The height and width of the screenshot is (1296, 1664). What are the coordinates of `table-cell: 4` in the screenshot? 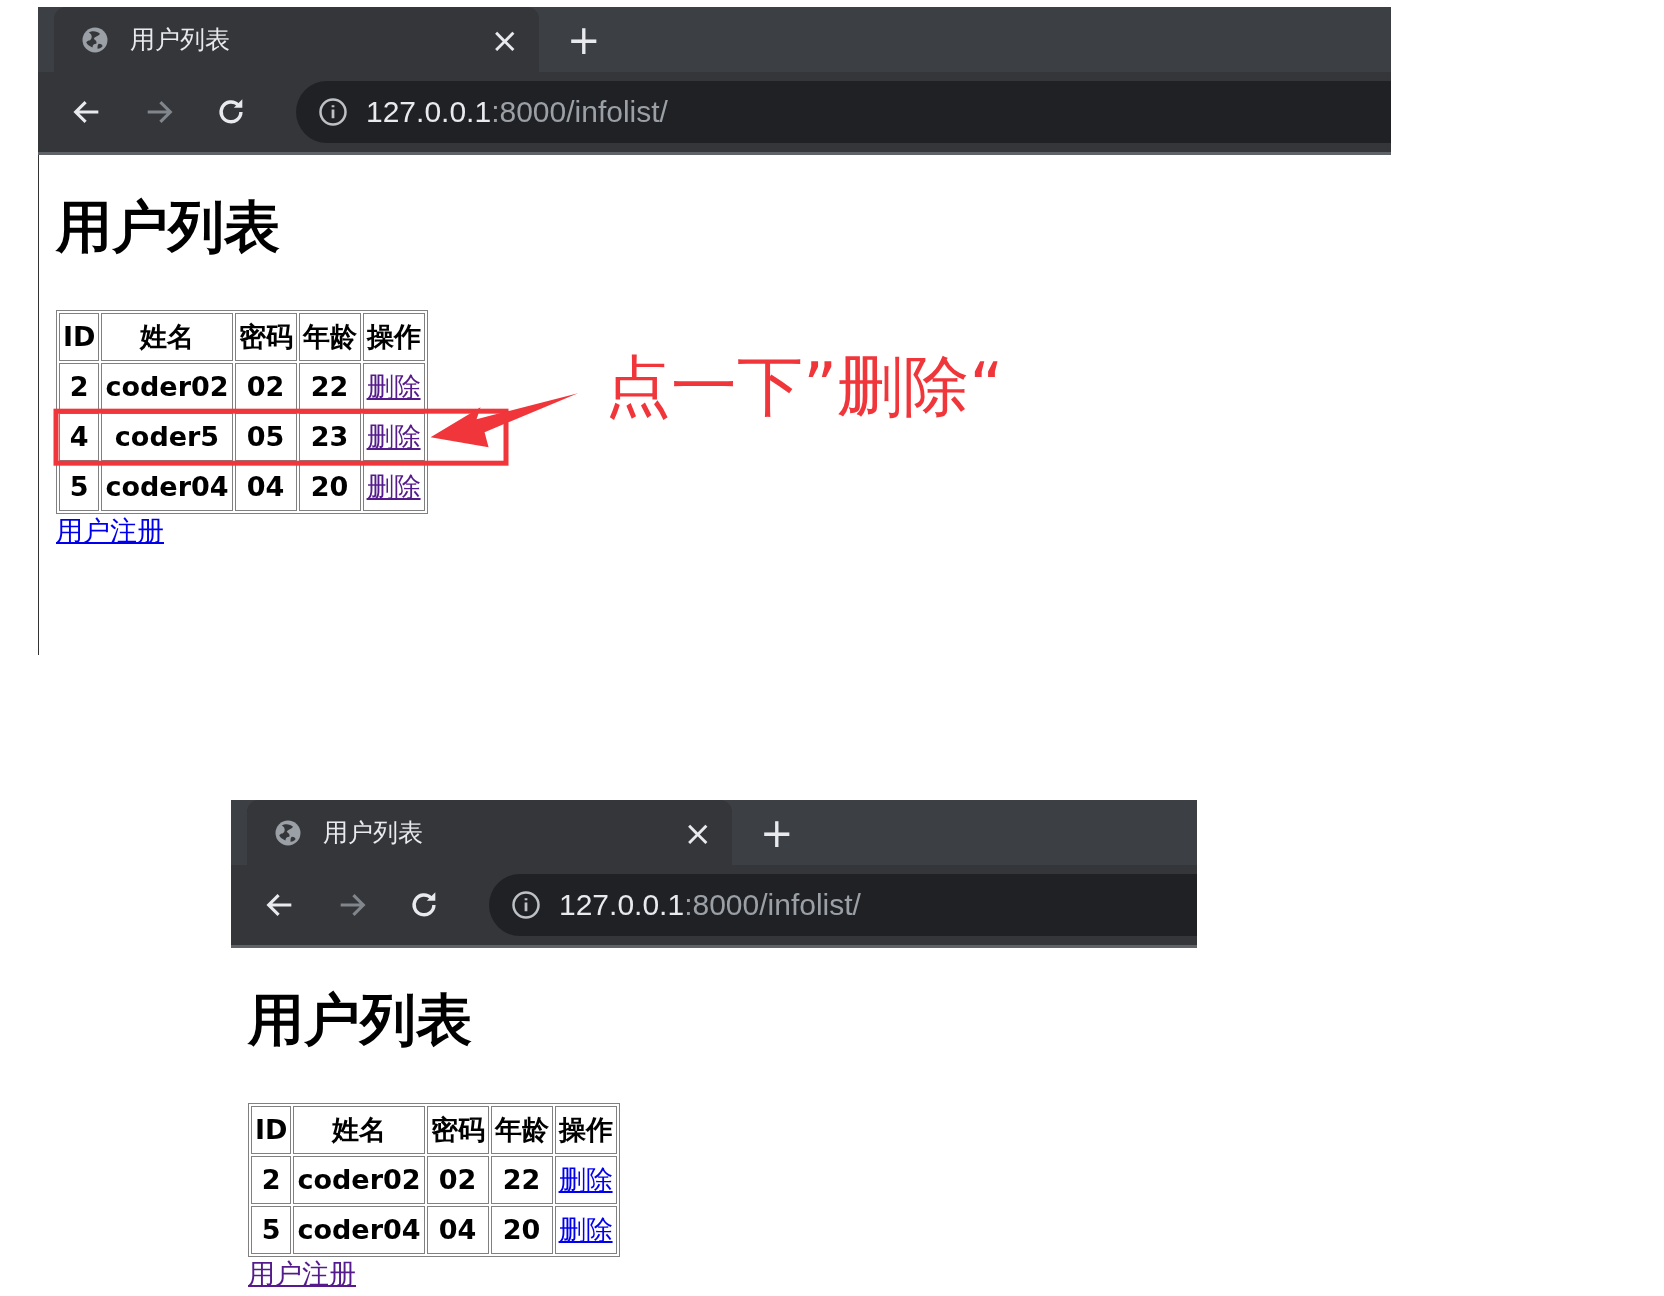 It's located at (79, 437).